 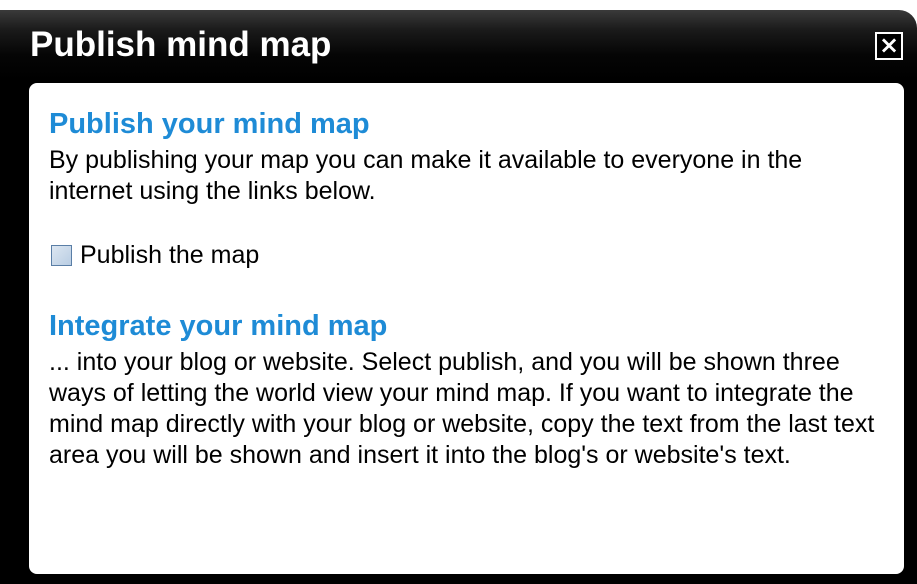 What do you see at coordinates (169, 255) in the screenshot?
I see `publish-checkbox-label: Publish the map` at bounding box center [169, 255].